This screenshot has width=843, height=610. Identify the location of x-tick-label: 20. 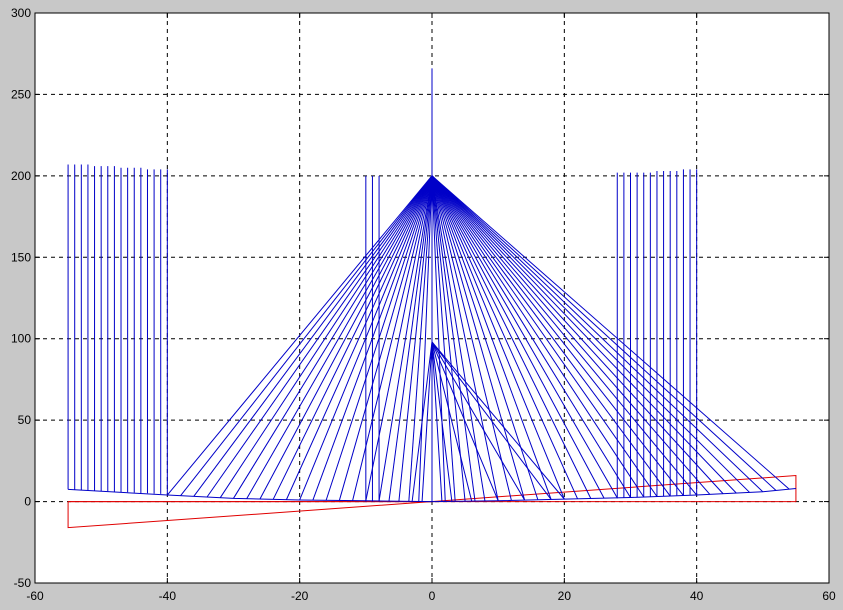
(565, 596).